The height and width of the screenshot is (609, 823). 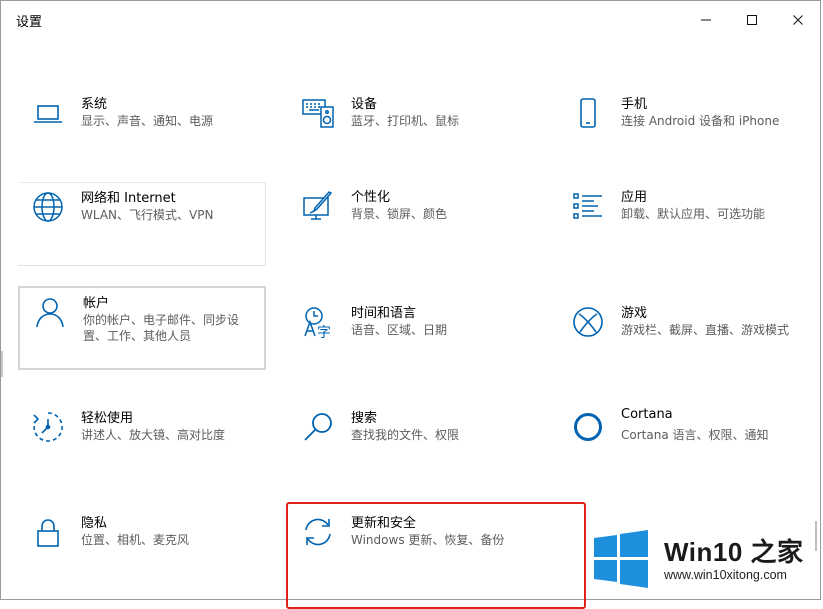 I want to click on maximize-button, so click(x=752, y=20).